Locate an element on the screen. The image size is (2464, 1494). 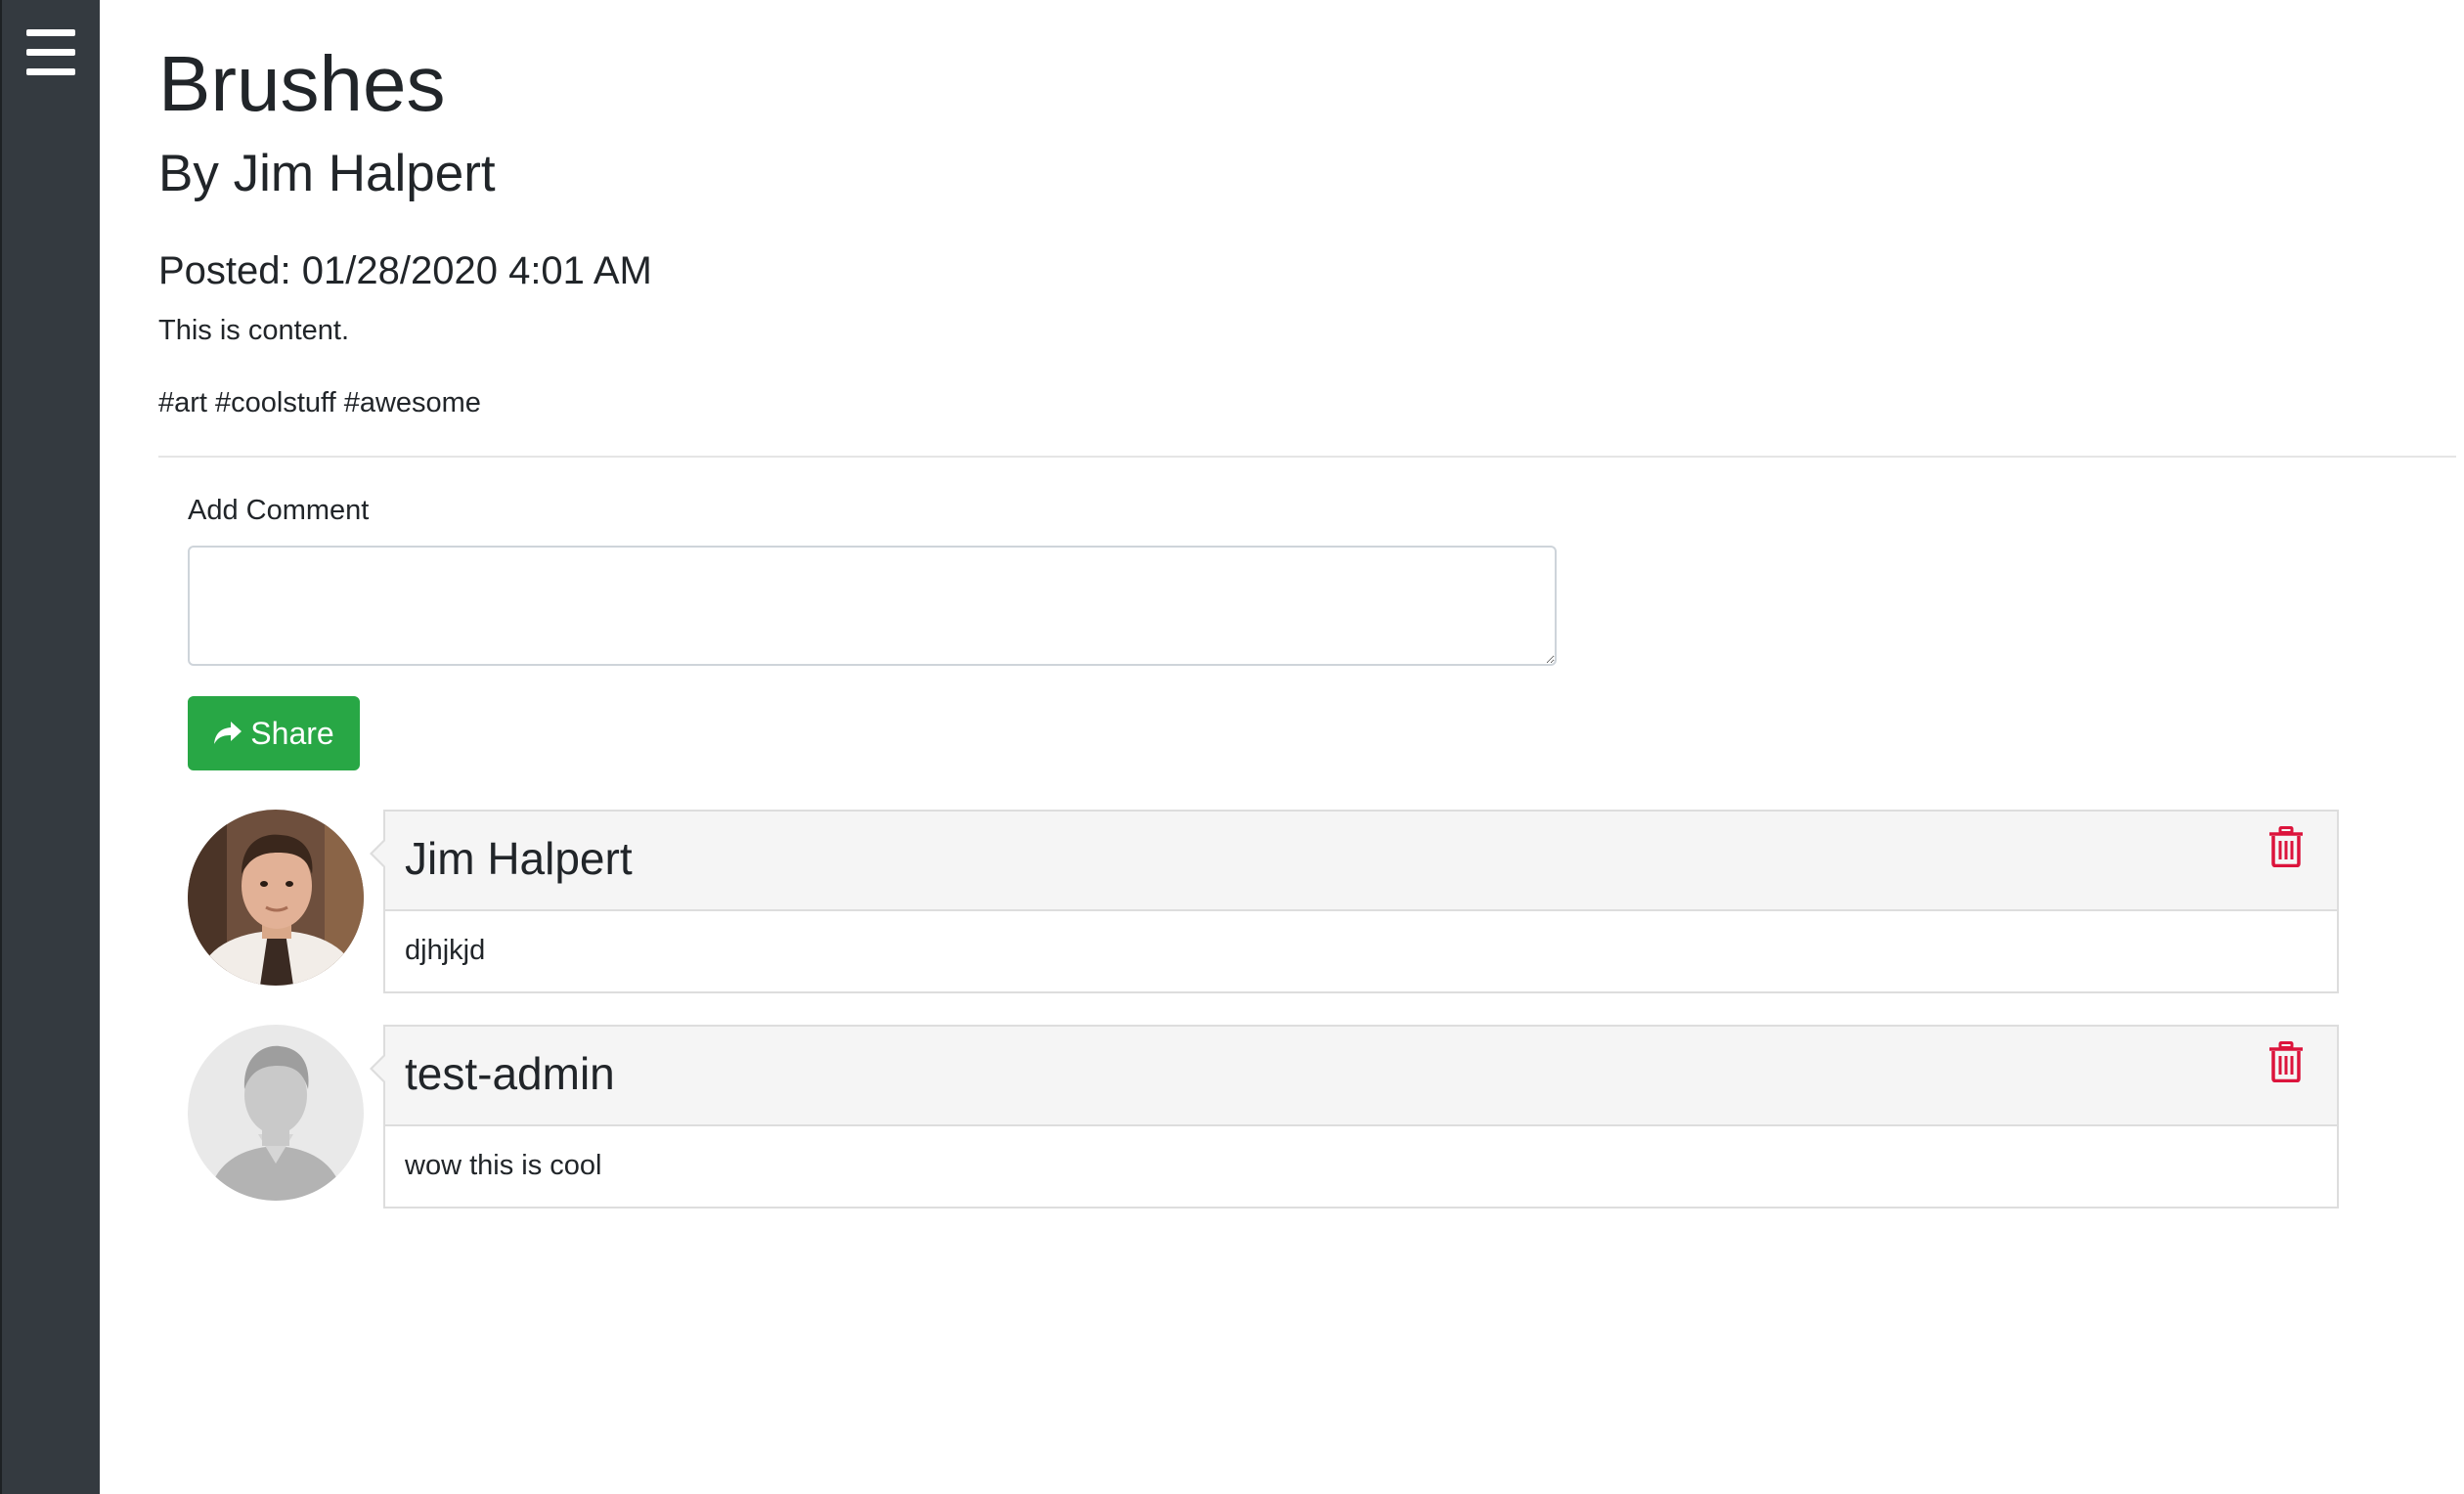
comment-author: Jim Halpert is located at coordinates (519, 859).